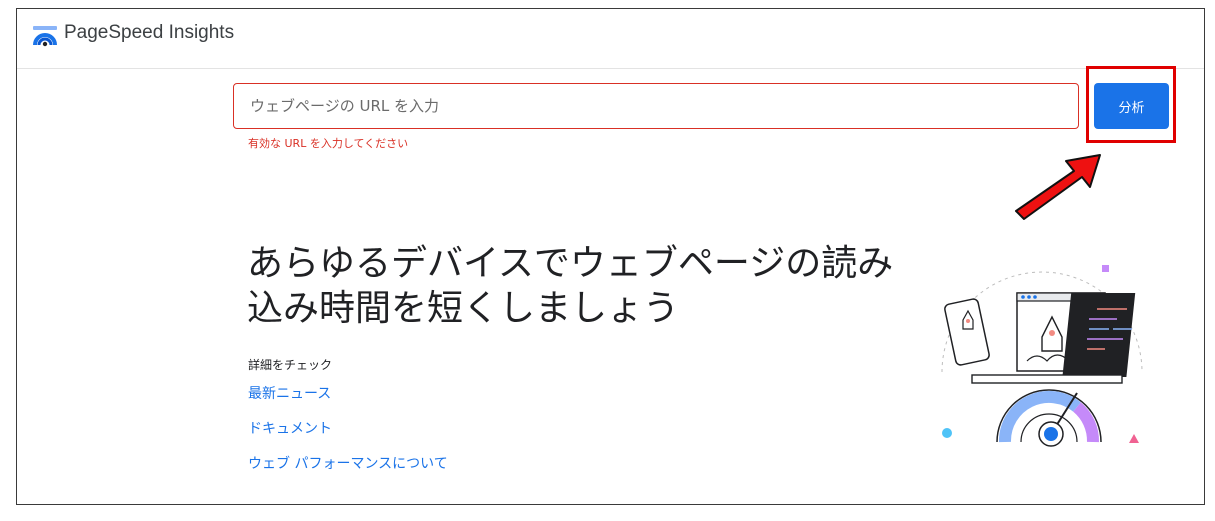 The width and height of the screenshot is (1215, 521). I want to click on device-speed-illustration, so click(1042, 356).